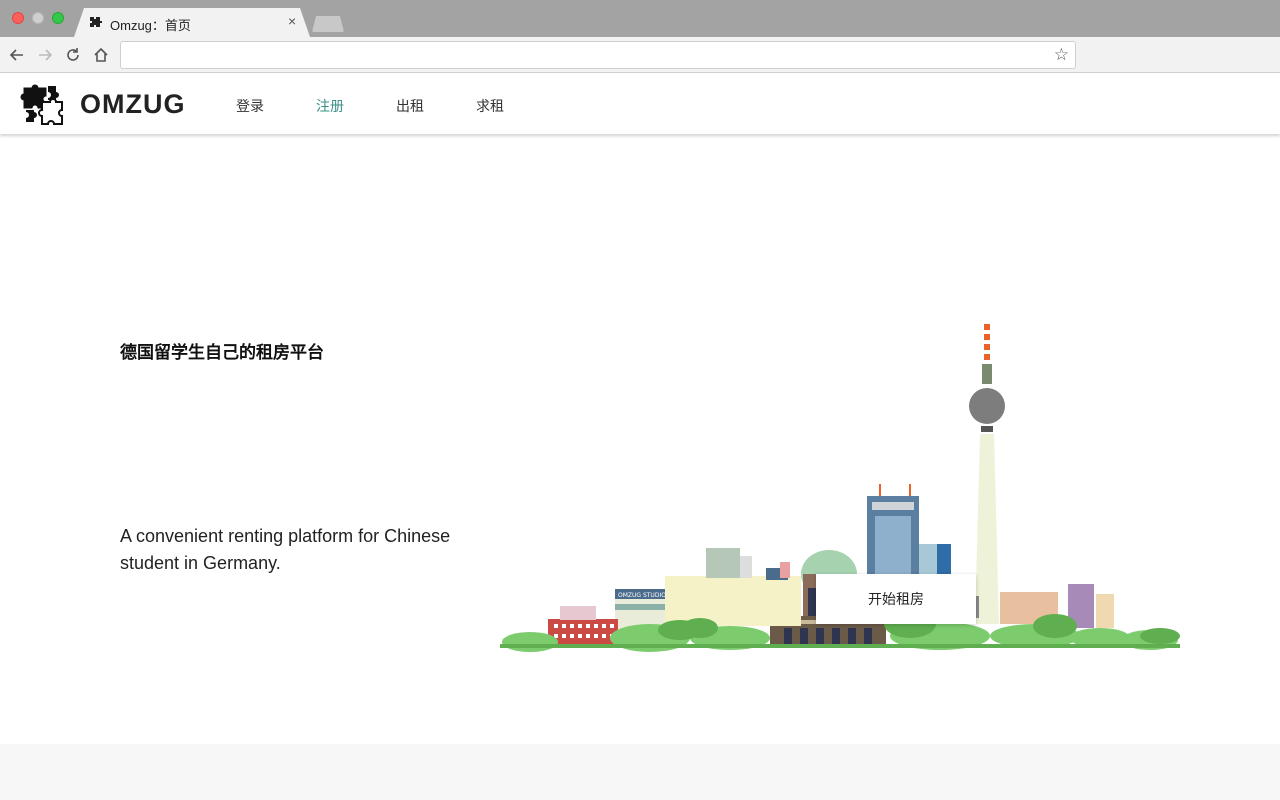 Image resolution: width=1280 pixels, height=800 pixels. Describe the element at coordinates (640, 104) in the screenshot. I see `site-header: OMZUG 登录 注册 出租 求租` at that location.